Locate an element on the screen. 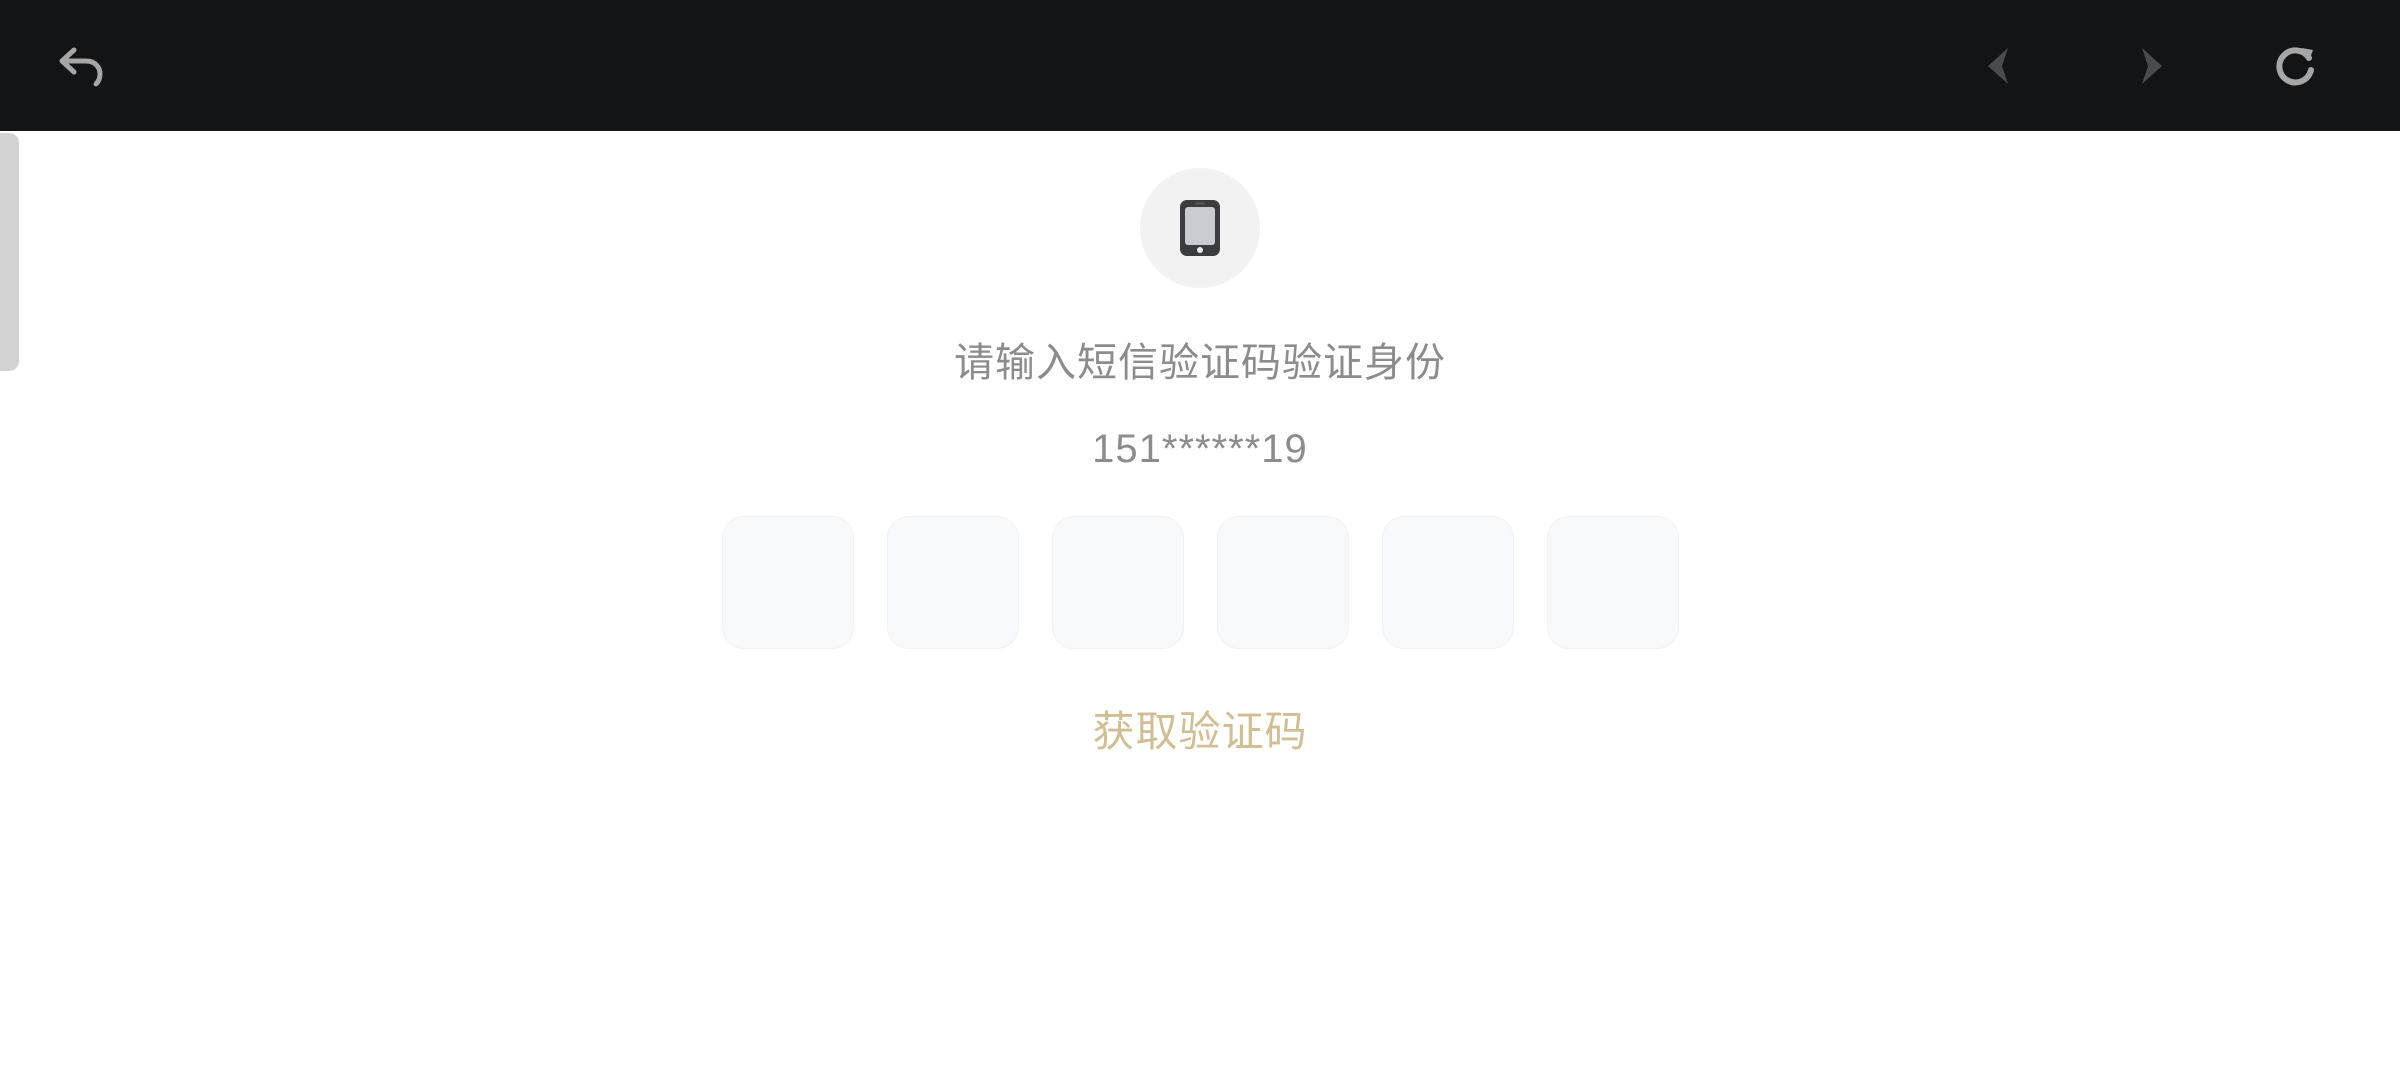  back-button is located at coordinates (82, 66).